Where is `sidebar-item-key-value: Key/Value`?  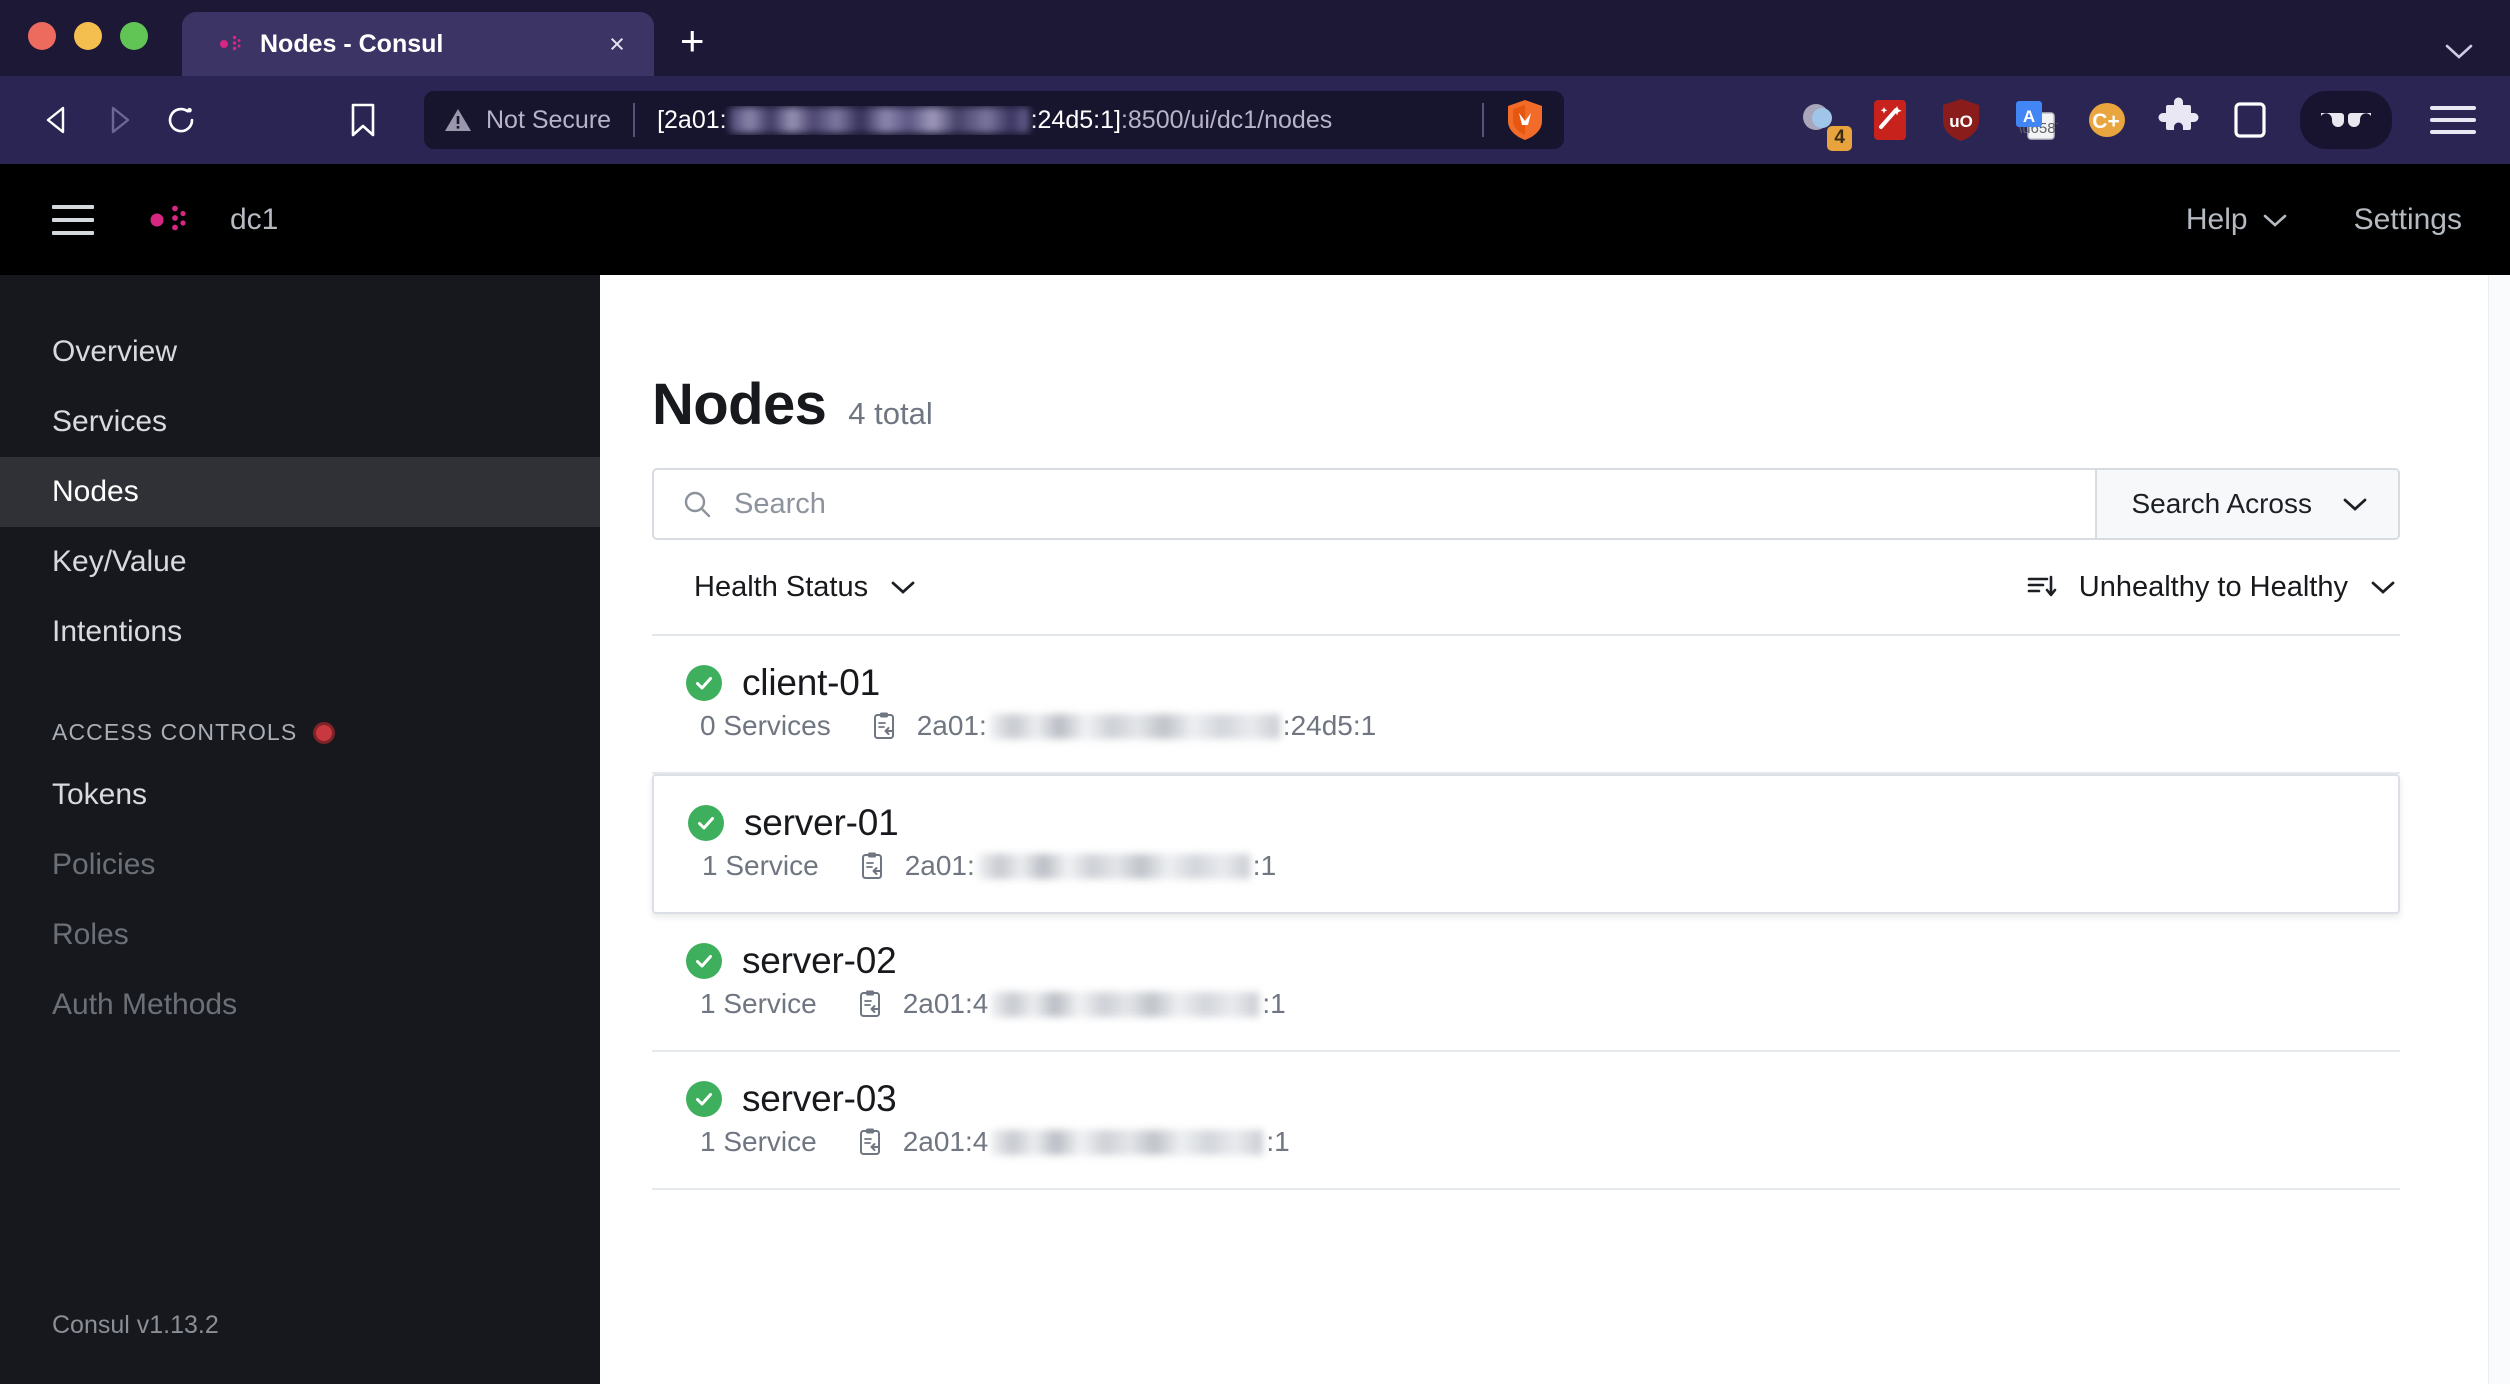
sidebar-item-key-value: Key/Value is located at coordinates (300, 562).